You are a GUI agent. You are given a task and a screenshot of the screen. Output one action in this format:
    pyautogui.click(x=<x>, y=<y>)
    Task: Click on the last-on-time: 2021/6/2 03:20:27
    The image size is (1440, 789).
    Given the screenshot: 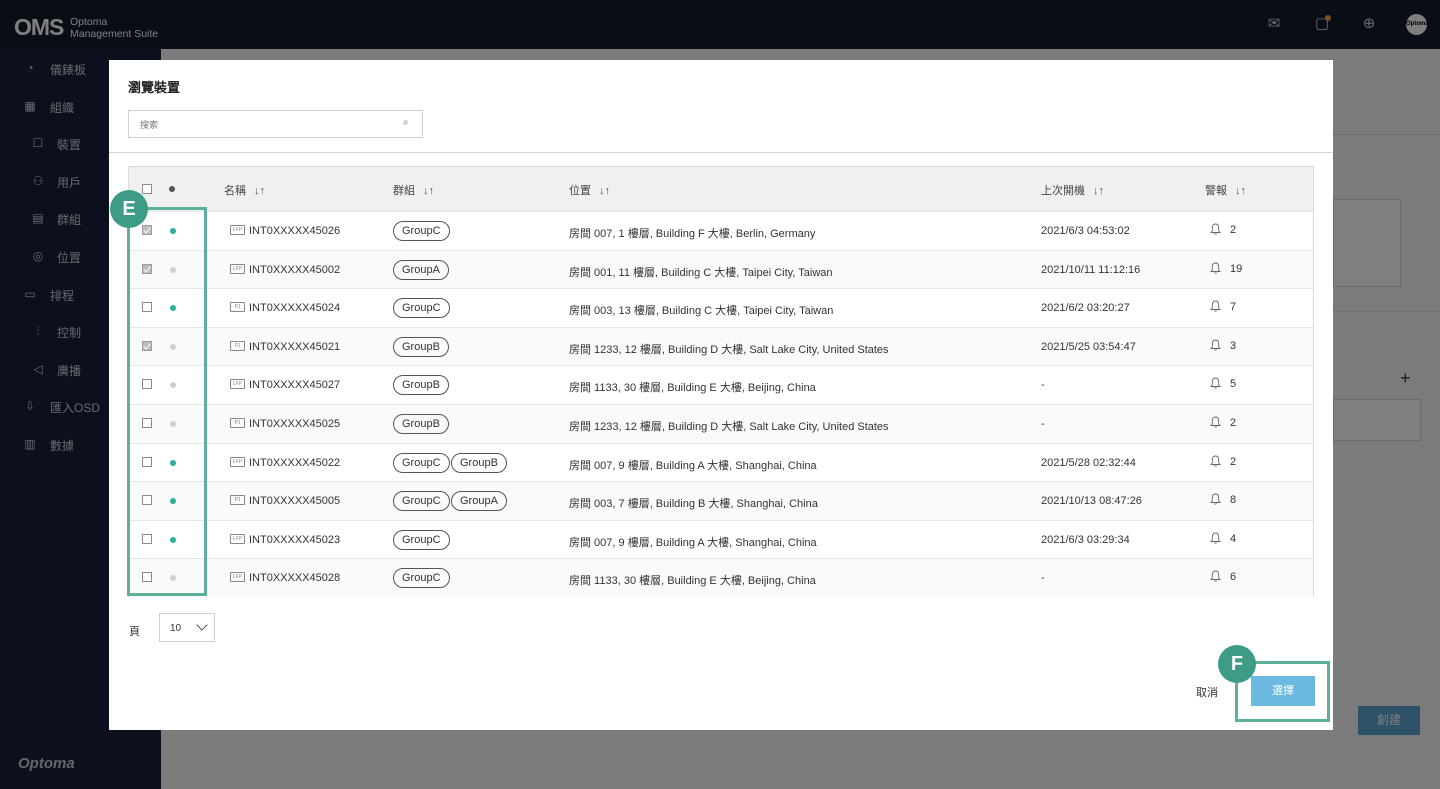 What is the action you would take?
    pyautogui.click(x=1085, y=308)
    